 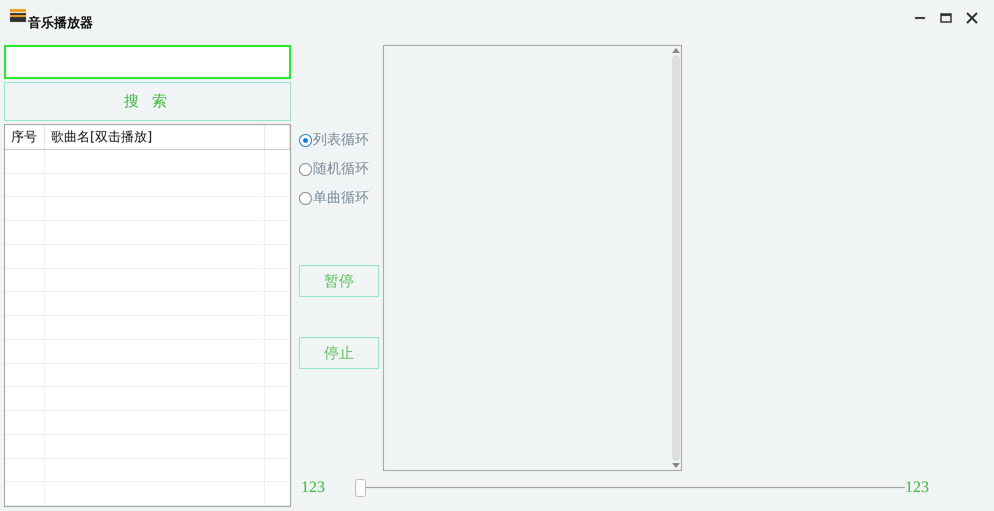 I want to click on window-title: 音乐播放器, so click(x=60, y=23).